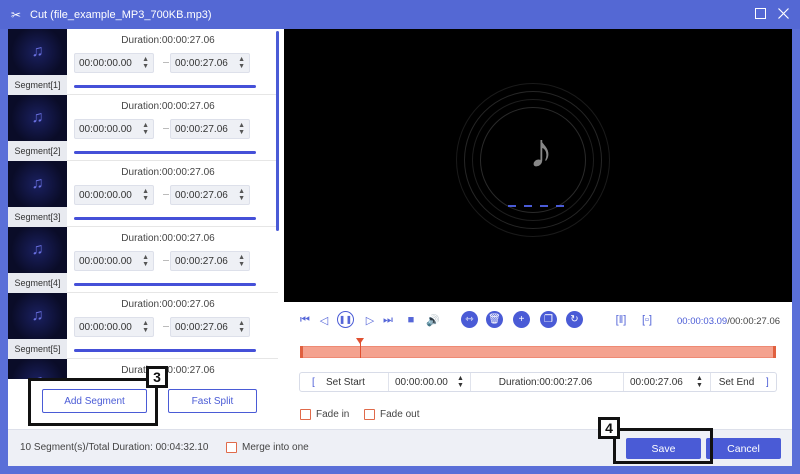  I want to click on fade-in-label: Fade in, so click(333, 414).